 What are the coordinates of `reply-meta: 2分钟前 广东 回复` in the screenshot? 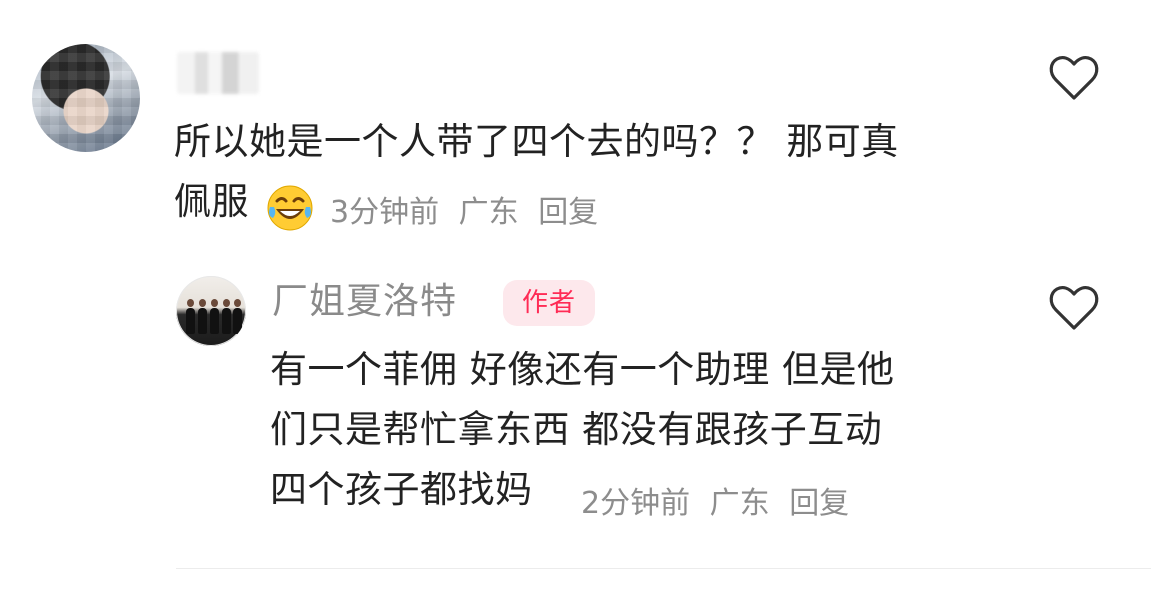 It's located at (720, 504).